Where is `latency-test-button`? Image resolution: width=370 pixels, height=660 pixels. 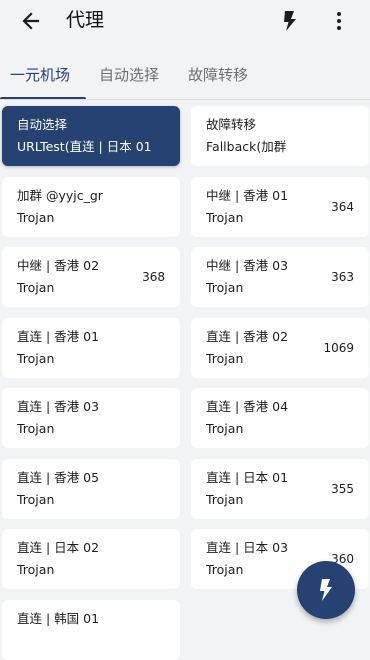 latency-test-button is located at coordinates (326, 590).